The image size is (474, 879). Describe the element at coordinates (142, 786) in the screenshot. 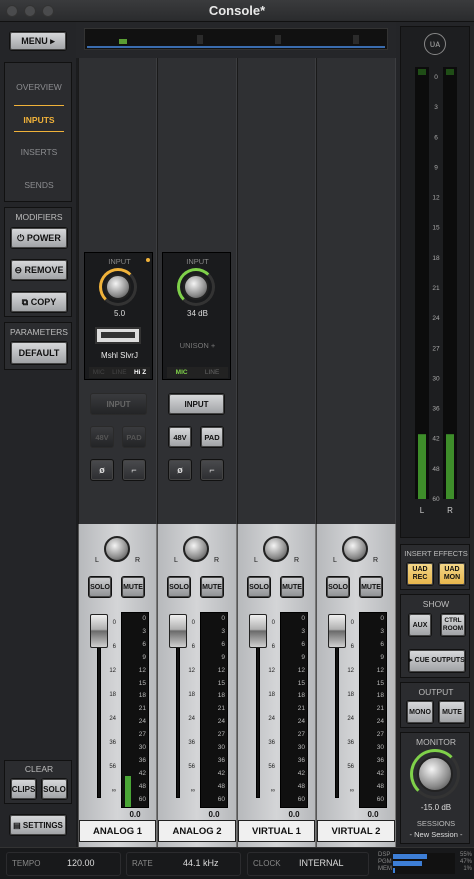

I see `meter-scale-tick: 48` at that location.